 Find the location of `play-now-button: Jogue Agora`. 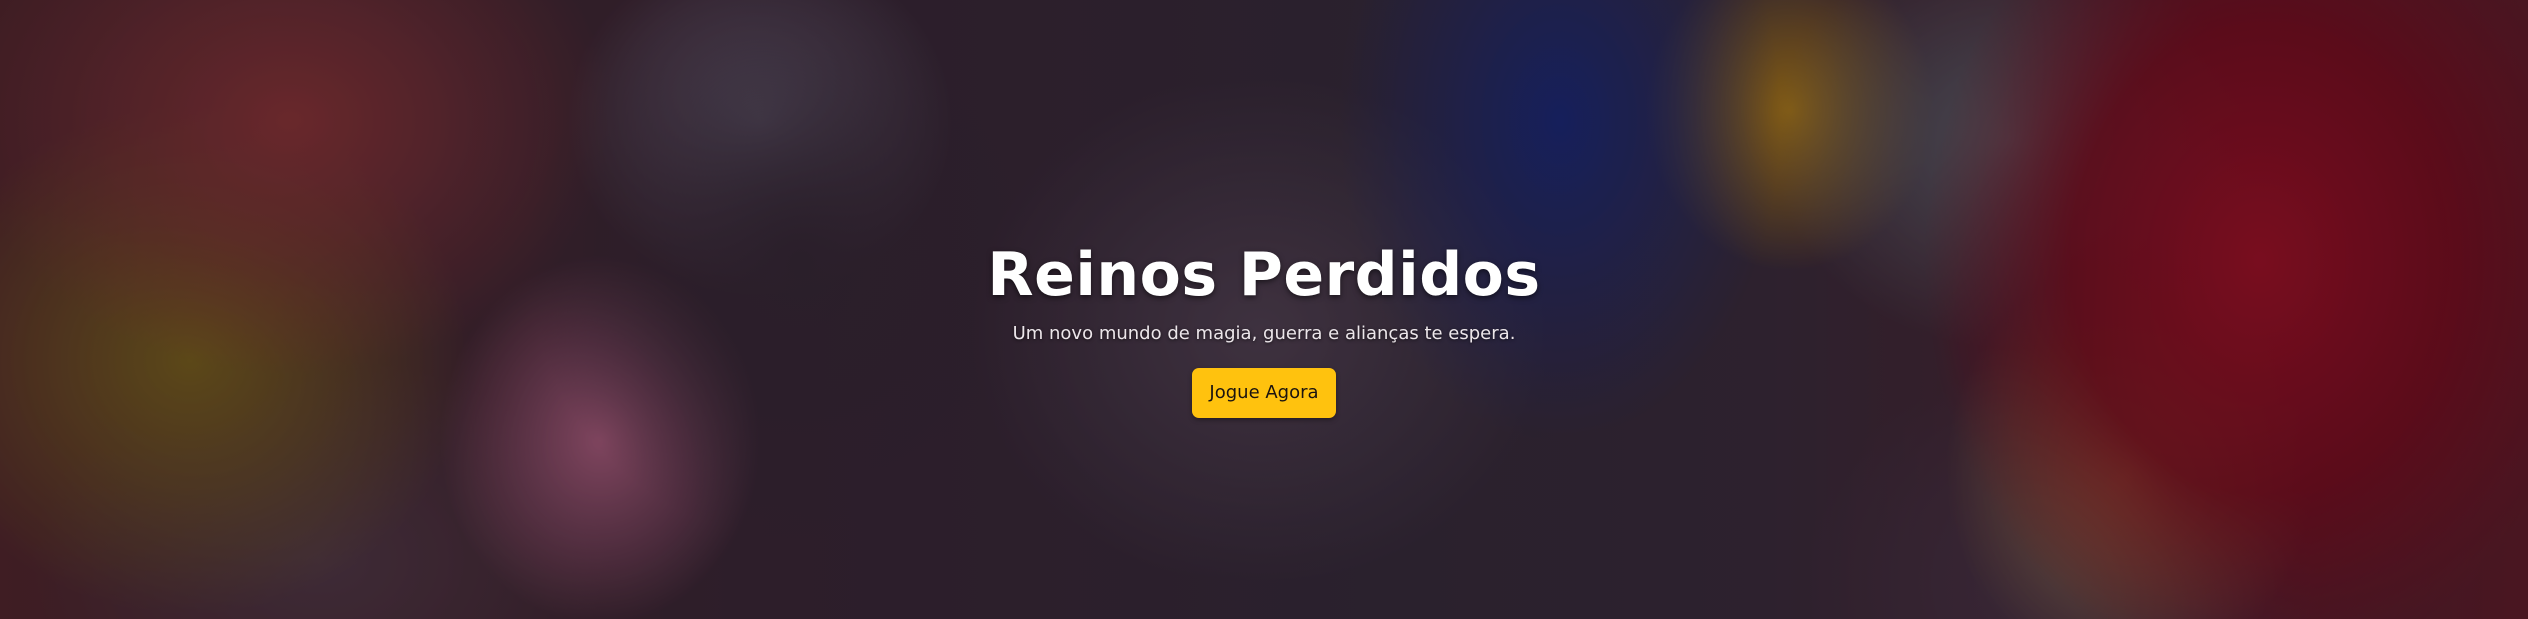

play-now-button: Jogue Agora is located at coordinates (1264, 393).